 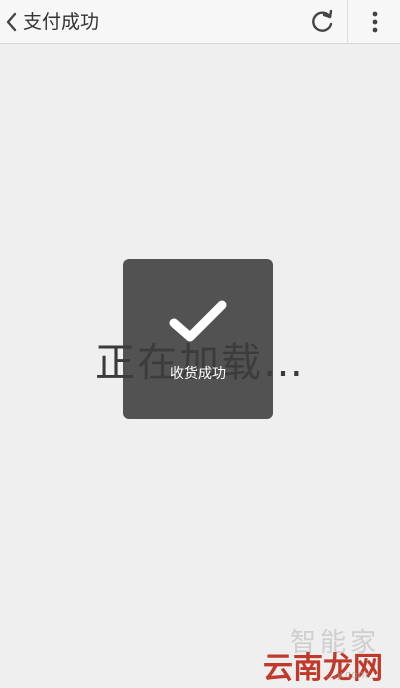 I want to click on back-button, so click(x=11, y=22).